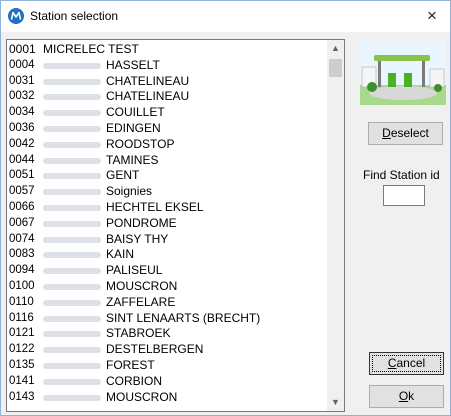 The height and width of the screenshot is (416, 451). Describe the element at coordinates (138, 333) in the screenshot. I see `station-name: STABROEK` at that location.